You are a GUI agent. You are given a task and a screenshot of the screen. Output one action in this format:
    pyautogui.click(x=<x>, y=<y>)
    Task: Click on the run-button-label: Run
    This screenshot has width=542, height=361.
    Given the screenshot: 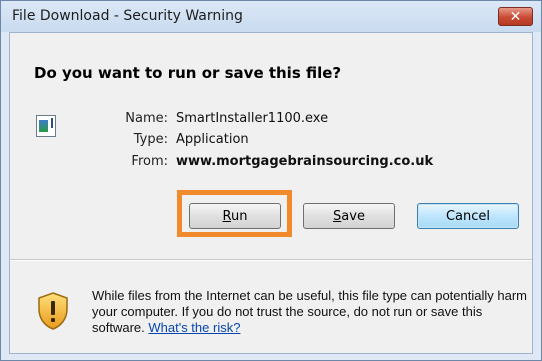 What is the action you would take?
    pyautogui.click(x=235, y=216)
    